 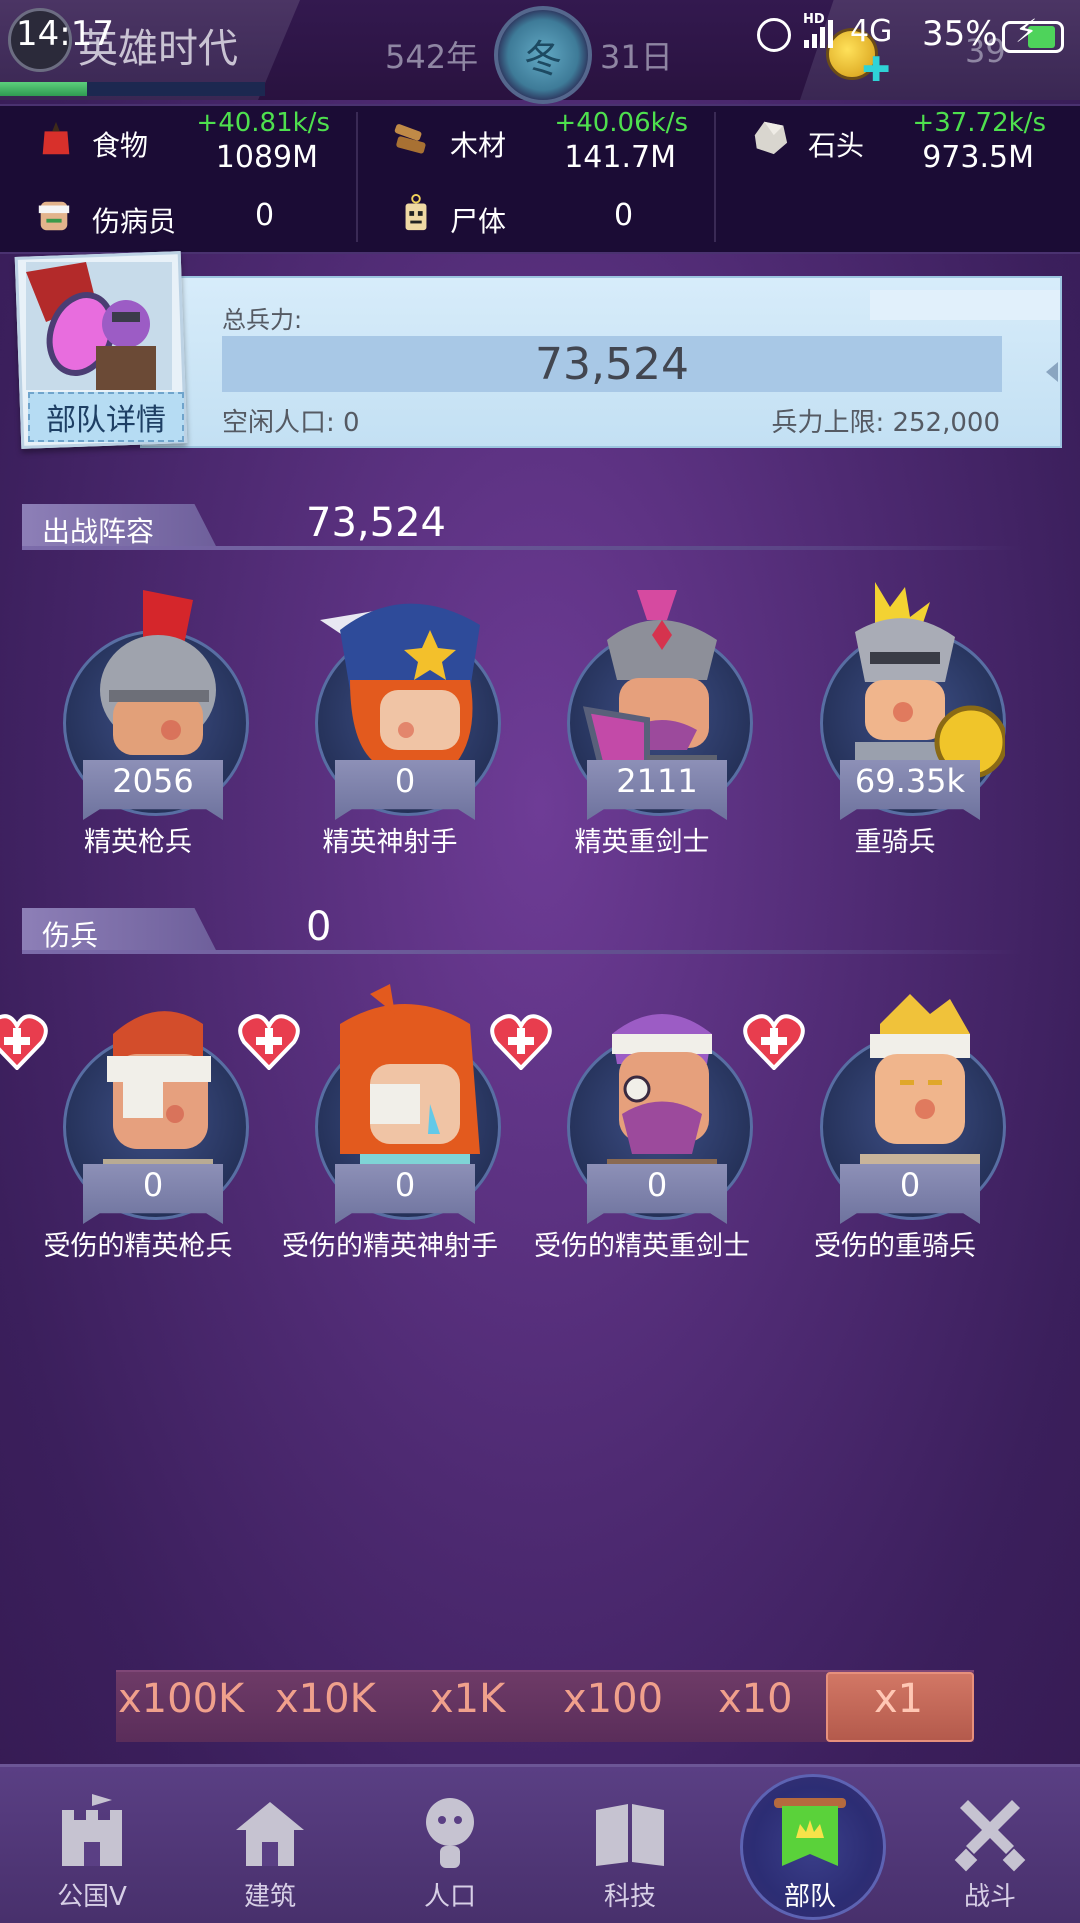 What do you see at coordinates (432, 57) in the screenshot?
I see `year-label: 542年` at bounding box center [432, 57].